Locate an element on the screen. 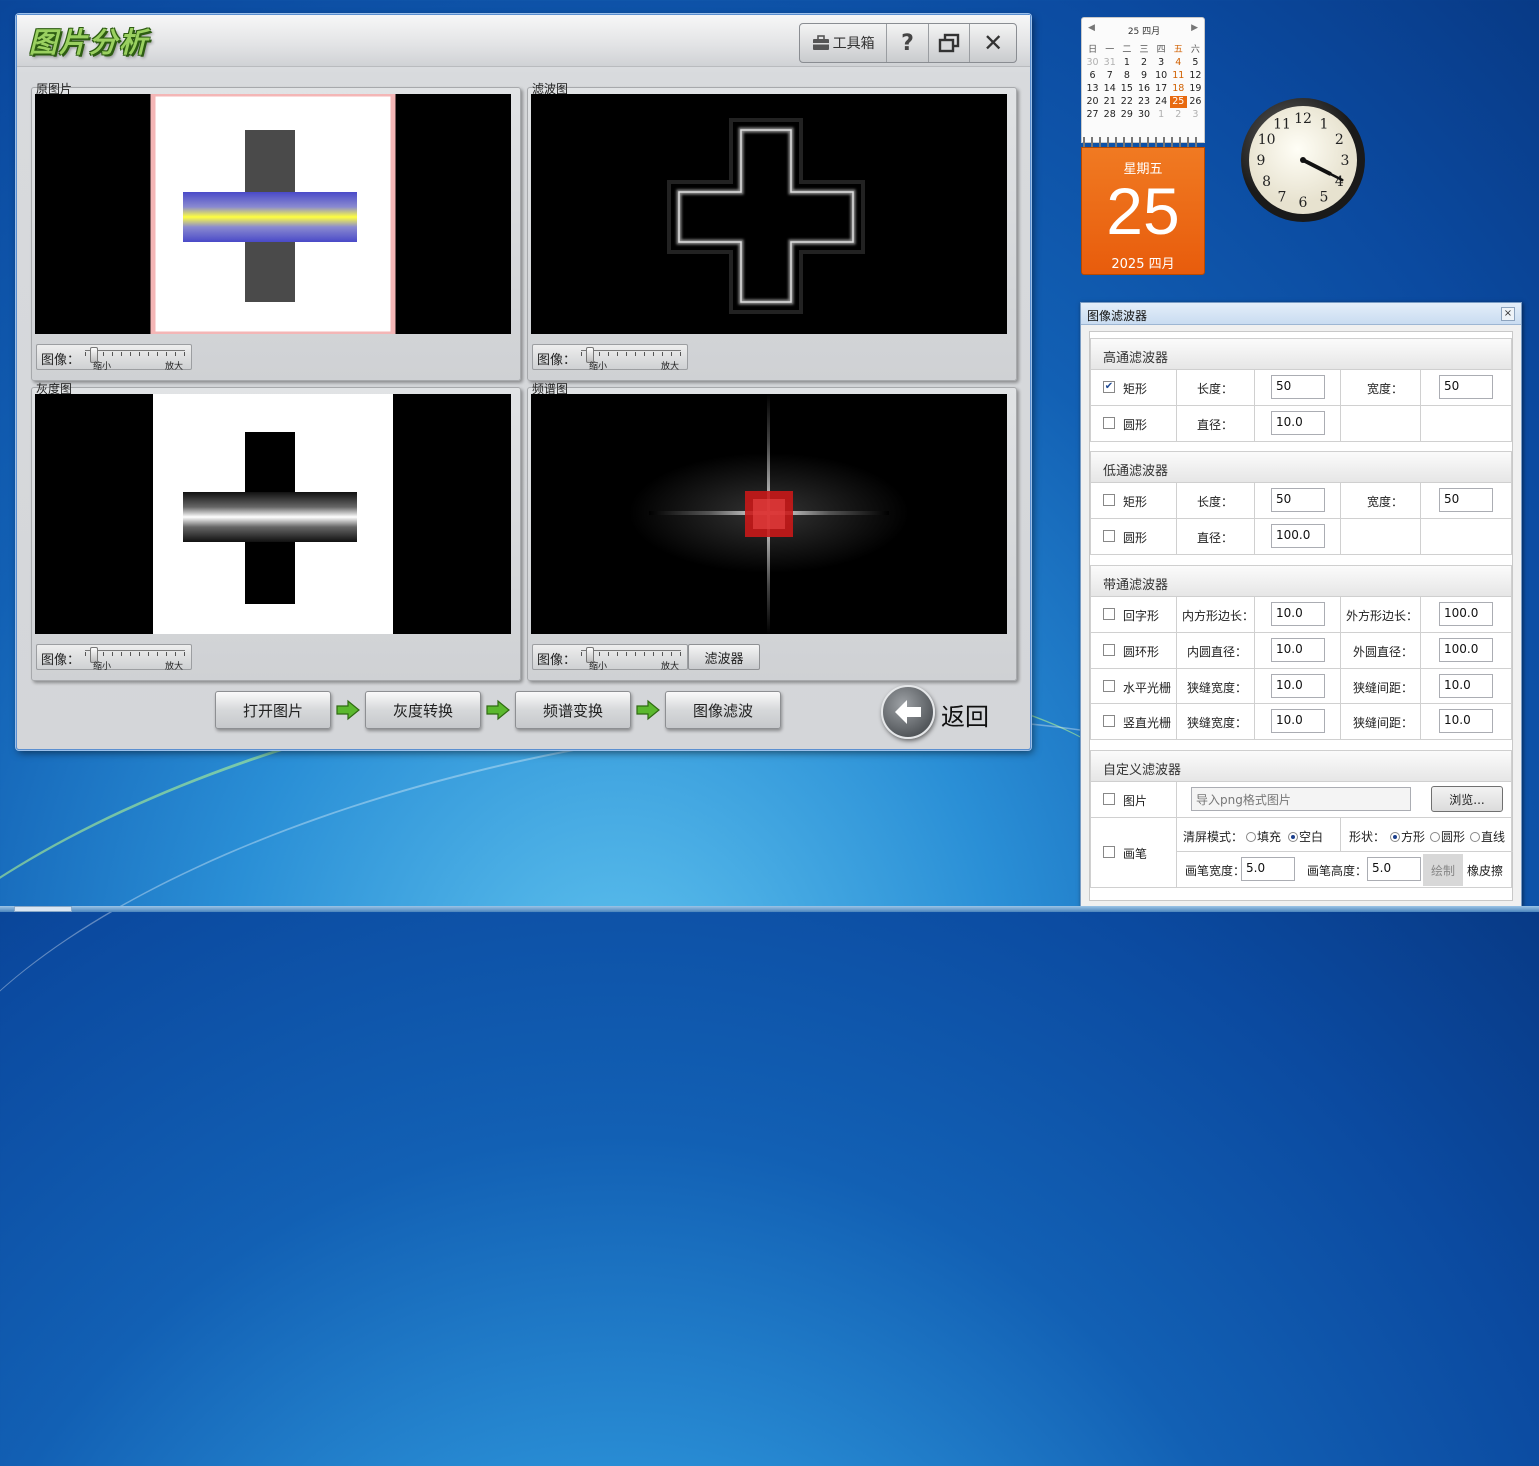 The height and width of the screenshot is (1466, 1539). calendar-day-cell: 23 is located at coordinates (1143, 102).